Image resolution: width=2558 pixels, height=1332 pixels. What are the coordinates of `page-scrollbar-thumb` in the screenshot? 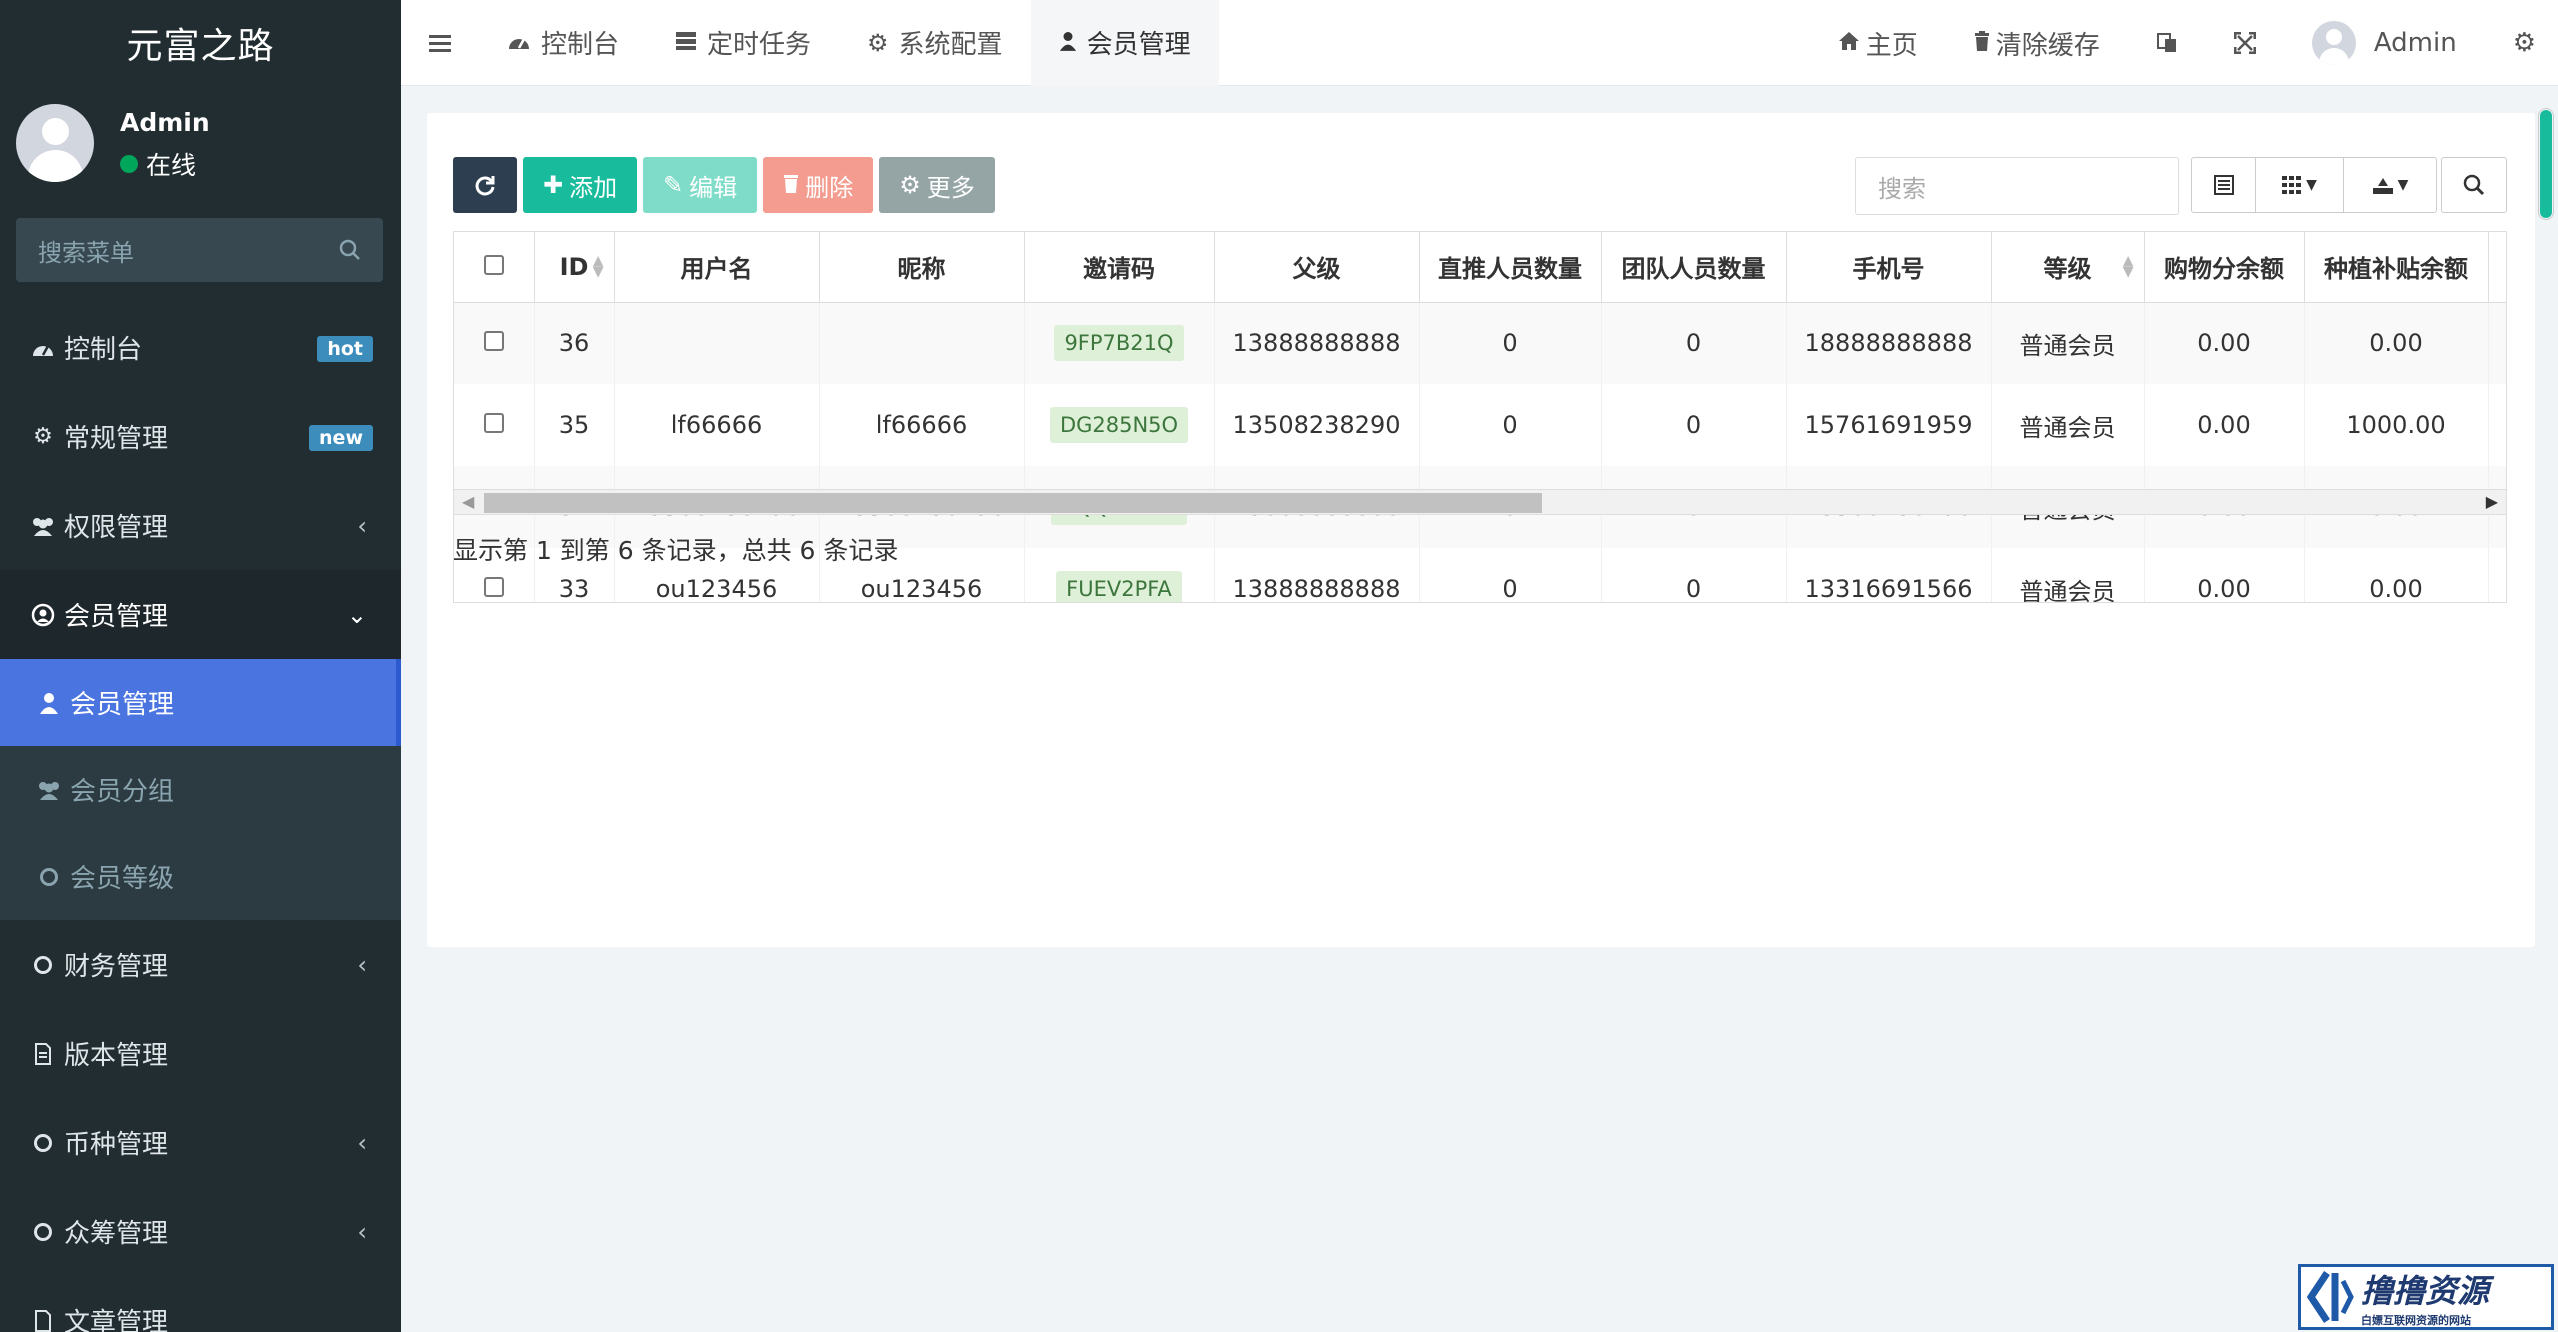 It's located at (2546, 164).